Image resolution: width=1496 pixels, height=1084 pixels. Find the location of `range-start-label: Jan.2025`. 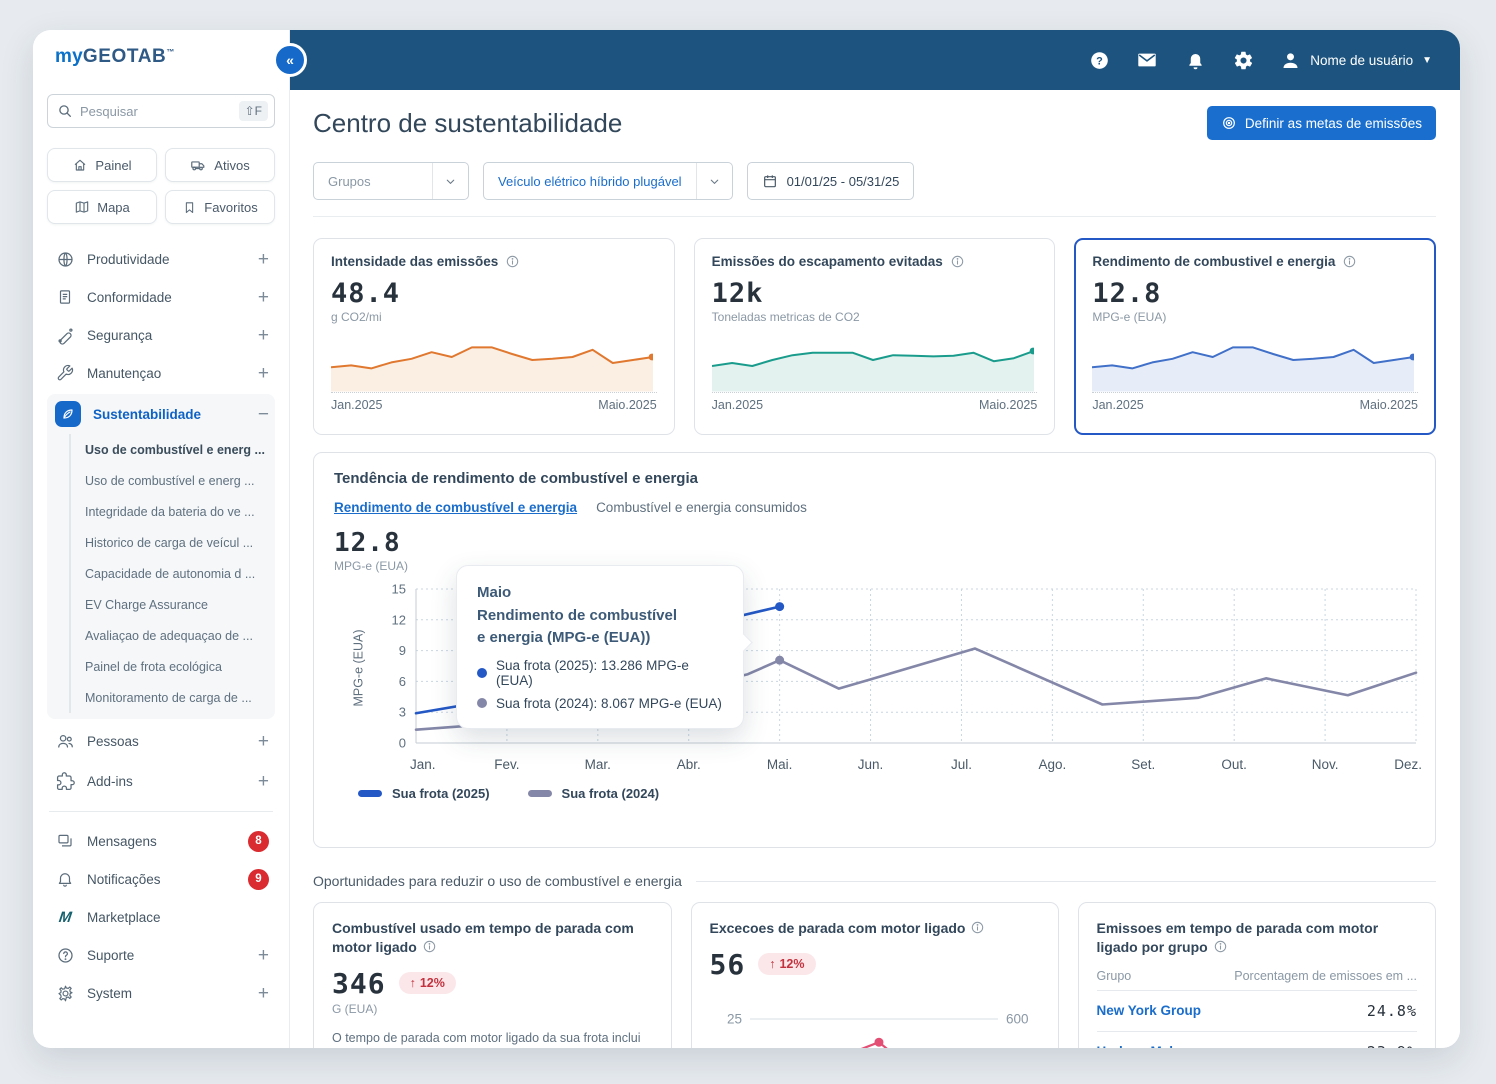

range-start-label: Jan.2025 is located at coordinates (737, 405).